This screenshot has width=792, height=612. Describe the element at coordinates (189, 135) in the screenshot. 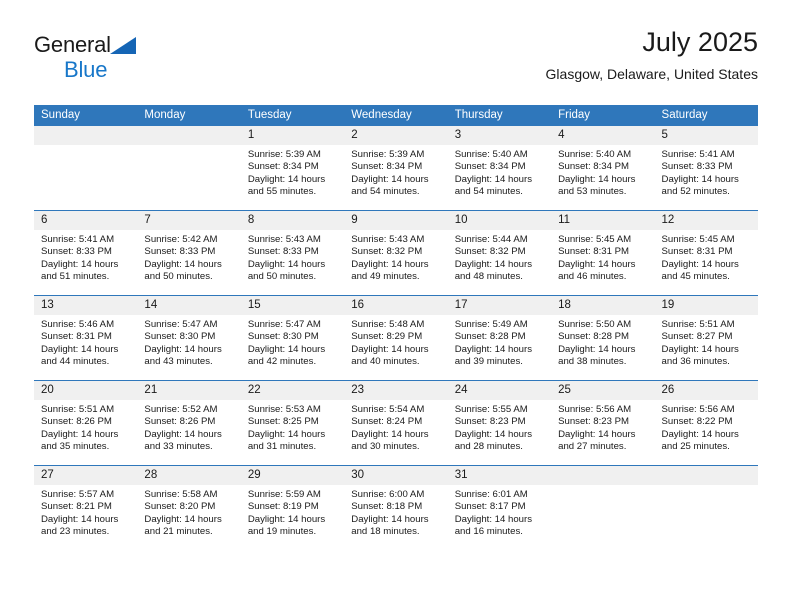

I see `day-number` at that location.